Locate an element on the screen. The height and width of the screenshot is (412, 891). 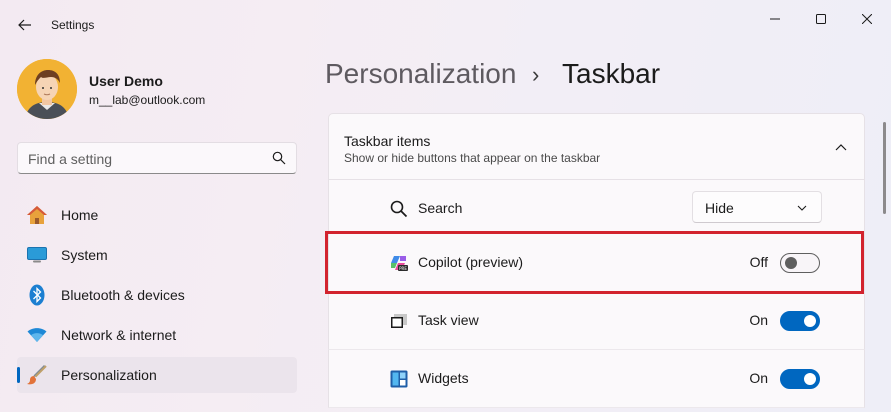
sidebar-item-personalization: Personalization is located at coordinates (157, 375).